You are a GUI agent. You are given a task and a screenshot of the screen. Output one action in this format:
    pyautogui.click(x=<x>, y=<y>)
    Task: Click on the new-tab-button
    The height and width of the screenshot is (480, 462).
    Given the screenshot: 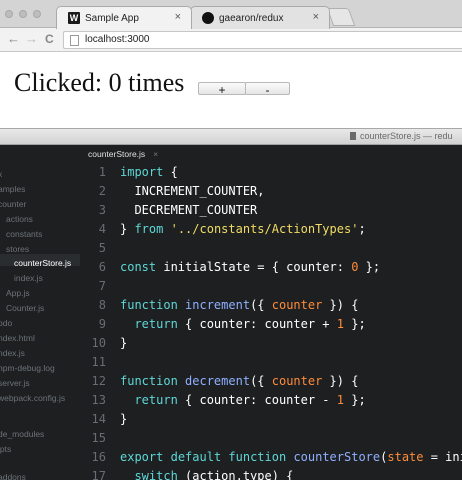 What is the action you would take?
    pyautogui.click(x=341, y=17)
    